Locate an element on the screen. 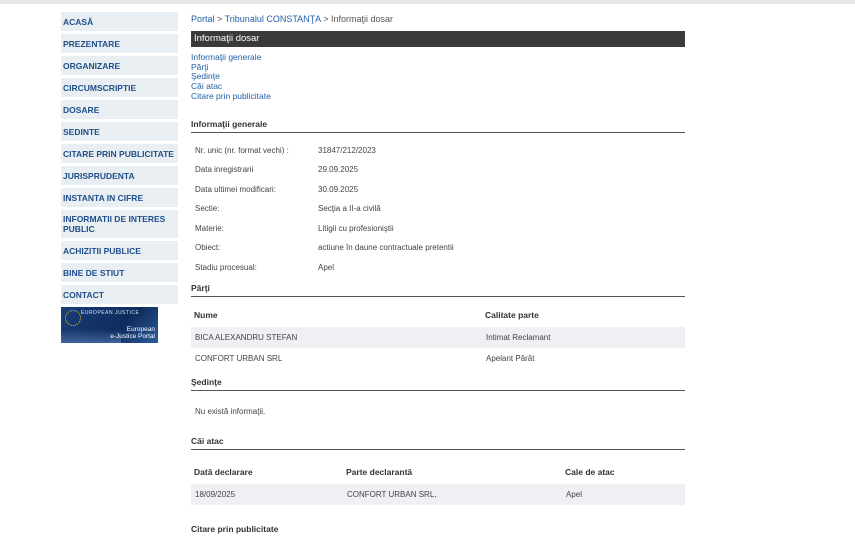 Image resolution: width=855 pixels, height=549 pixels. info-row: Data ultimei modificari: 30.09.2025 is located at coordinates (438, 190).